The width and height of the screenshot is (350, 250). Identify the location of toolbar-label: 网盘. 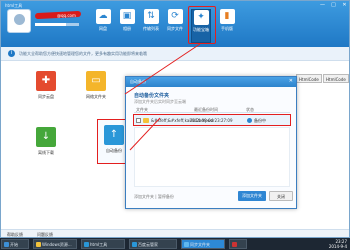
(103, 28).